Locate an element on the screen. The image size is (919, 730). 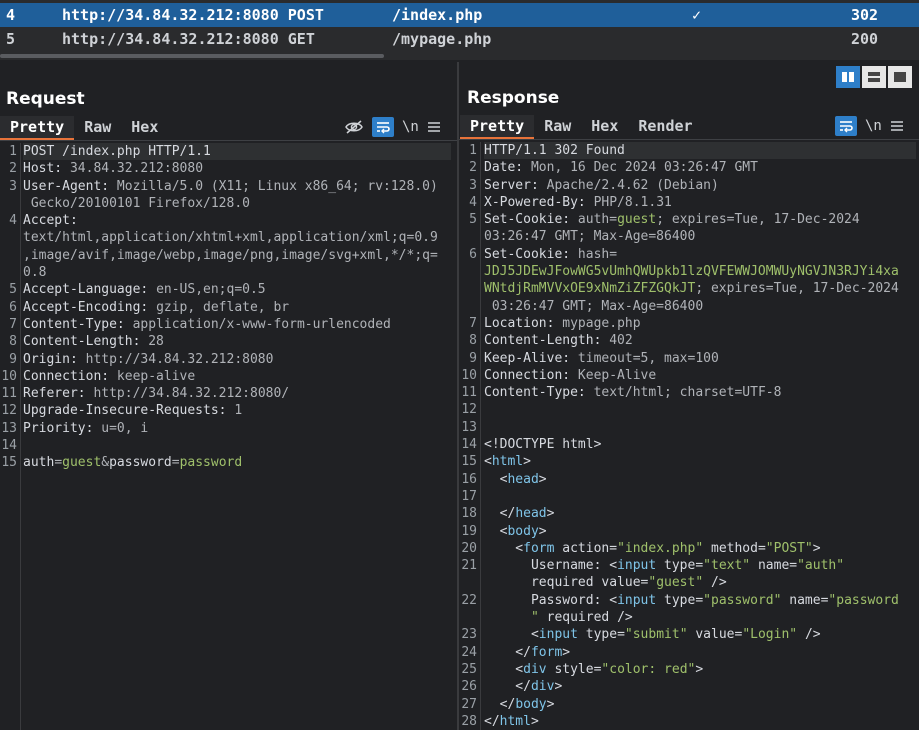
code-token: text/html; charset=UTF-8 is located at coordinates (687, 393).